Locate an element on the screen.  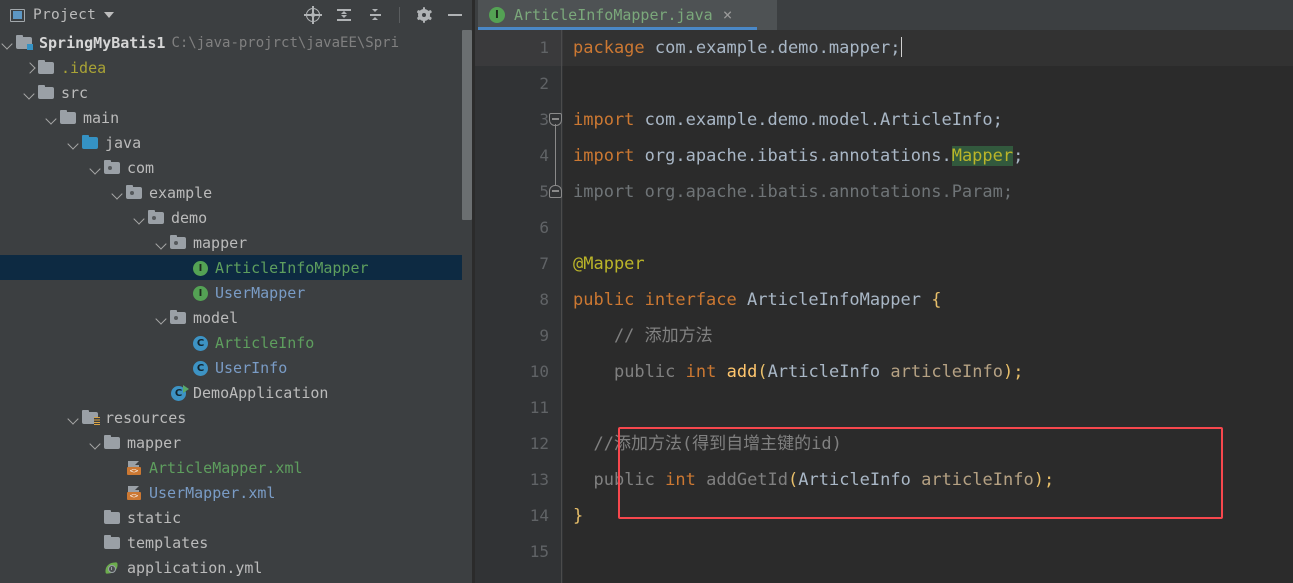
tree-item: C UserInfo is located at coordinates (231, 367).